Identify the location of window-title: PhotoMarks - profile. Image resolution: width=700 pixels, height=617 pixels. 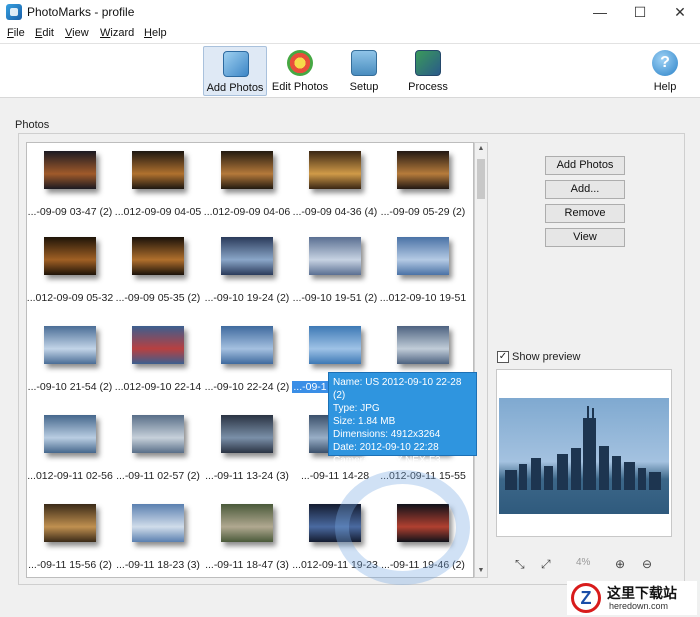
(81, 12).